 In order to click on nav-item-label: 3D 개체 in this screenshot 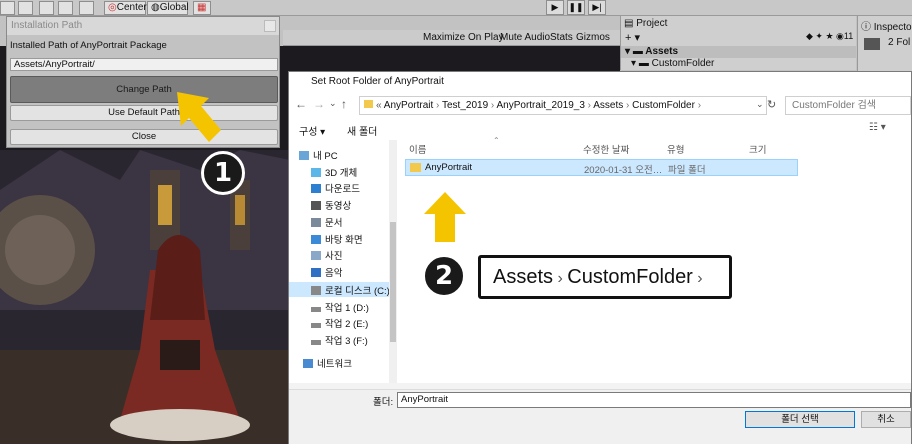, I will do `click(341, 173)`.